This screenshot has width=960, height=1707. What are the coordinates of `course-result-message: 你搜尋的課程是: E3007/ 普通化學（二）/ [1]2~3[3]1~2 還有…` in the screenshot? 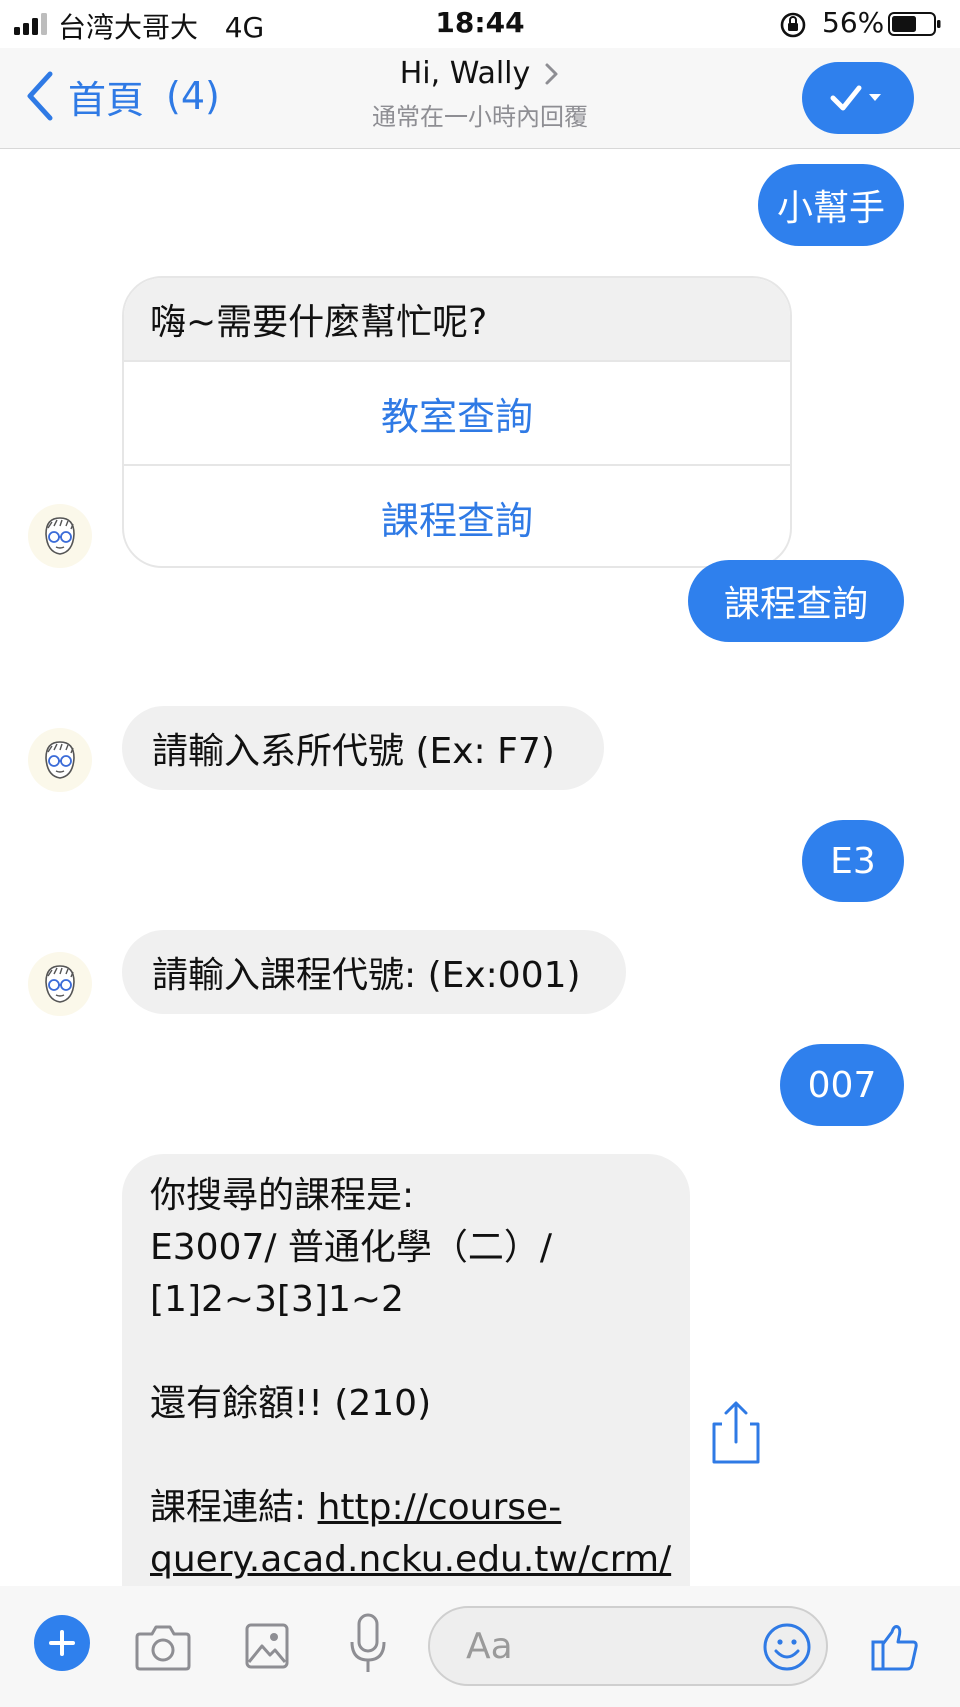 It's located at (406, 1370).